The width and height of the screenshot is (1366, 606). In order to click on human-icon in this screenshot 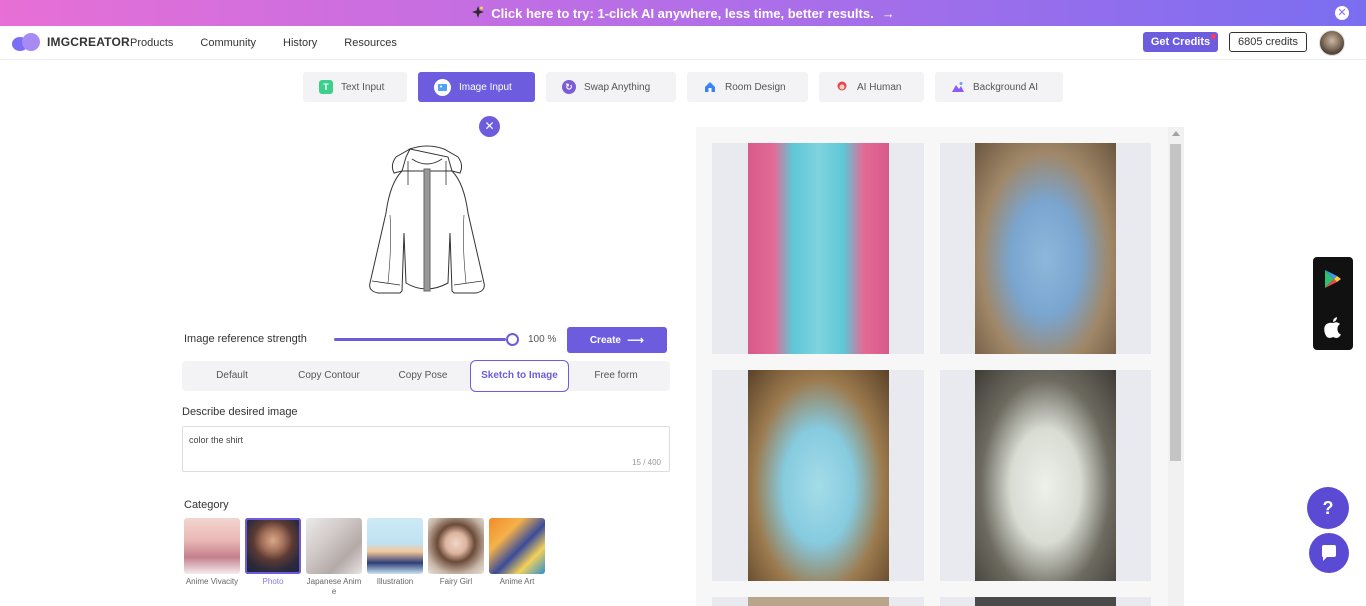, I will do `click(842, 87)`.